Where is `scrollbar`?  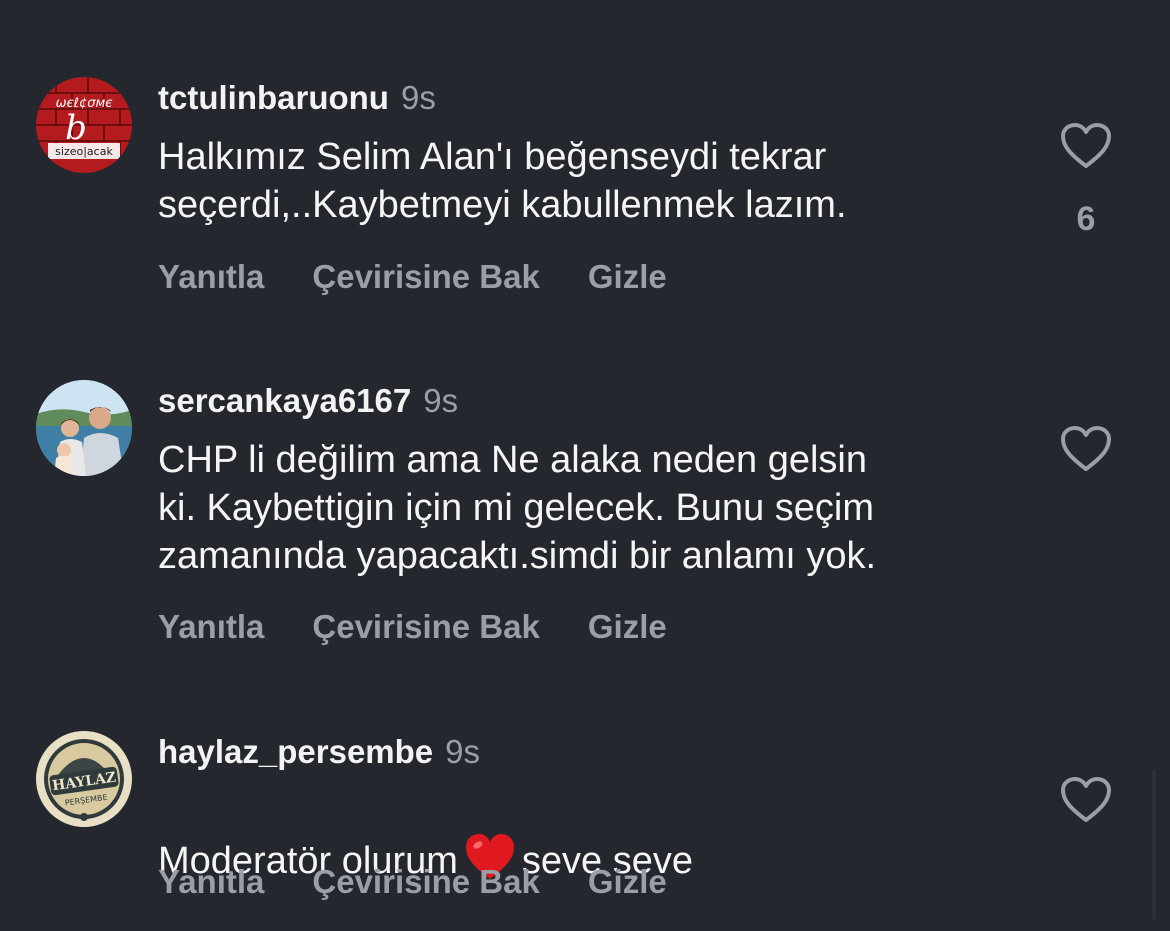 scrollbar is located at coordinates (1154, 845).